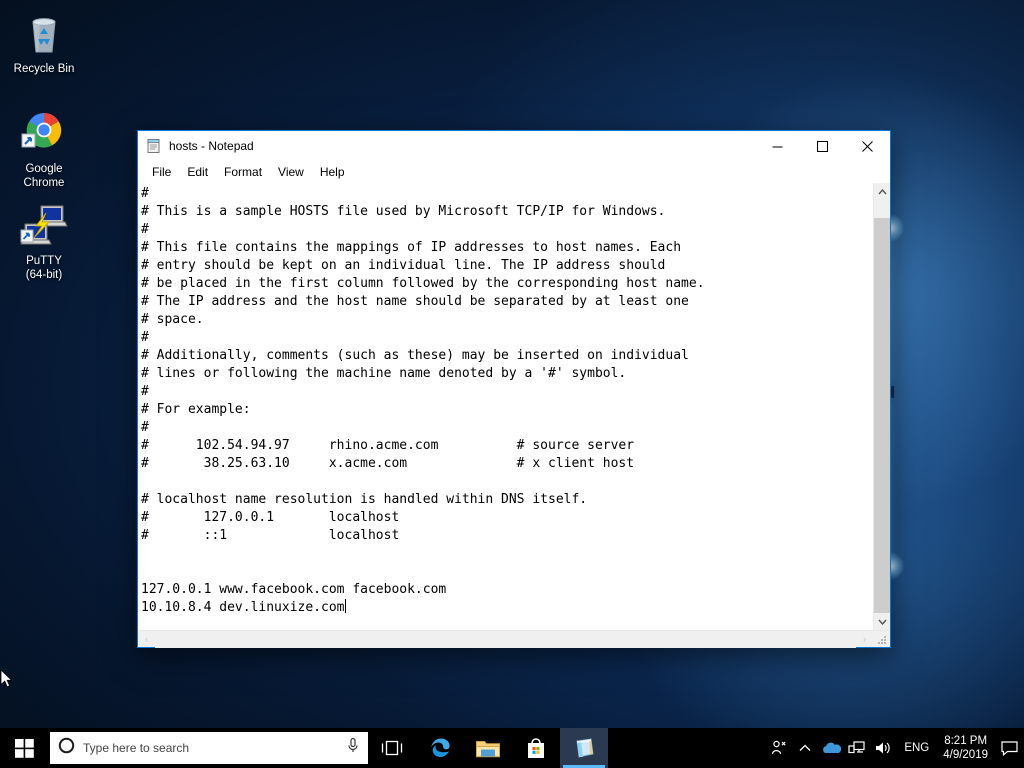  I want to click on menu-bar: File Edit Format View Help, so click(514, 172).